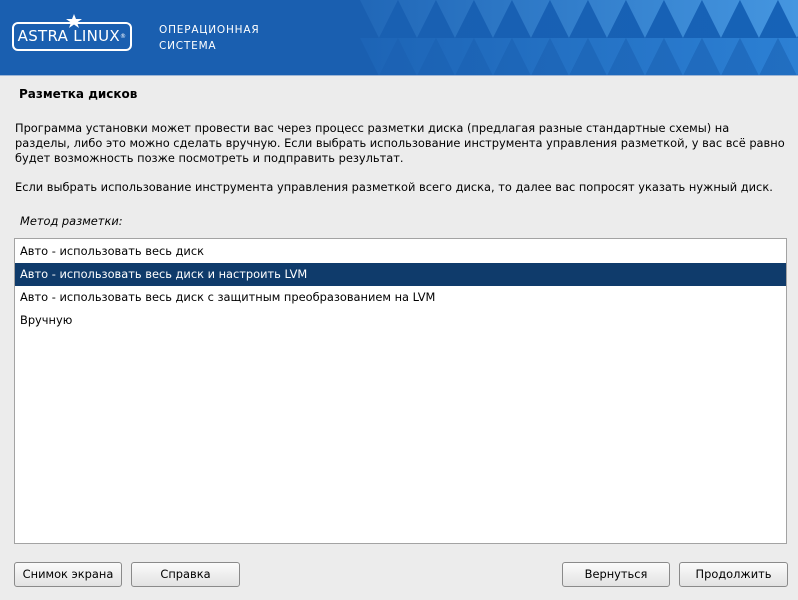 This screenshot has height=600, width=798. Describe the element at coordinates (185, 574) in the screenshot. I see `help-button: Справка` at that location.